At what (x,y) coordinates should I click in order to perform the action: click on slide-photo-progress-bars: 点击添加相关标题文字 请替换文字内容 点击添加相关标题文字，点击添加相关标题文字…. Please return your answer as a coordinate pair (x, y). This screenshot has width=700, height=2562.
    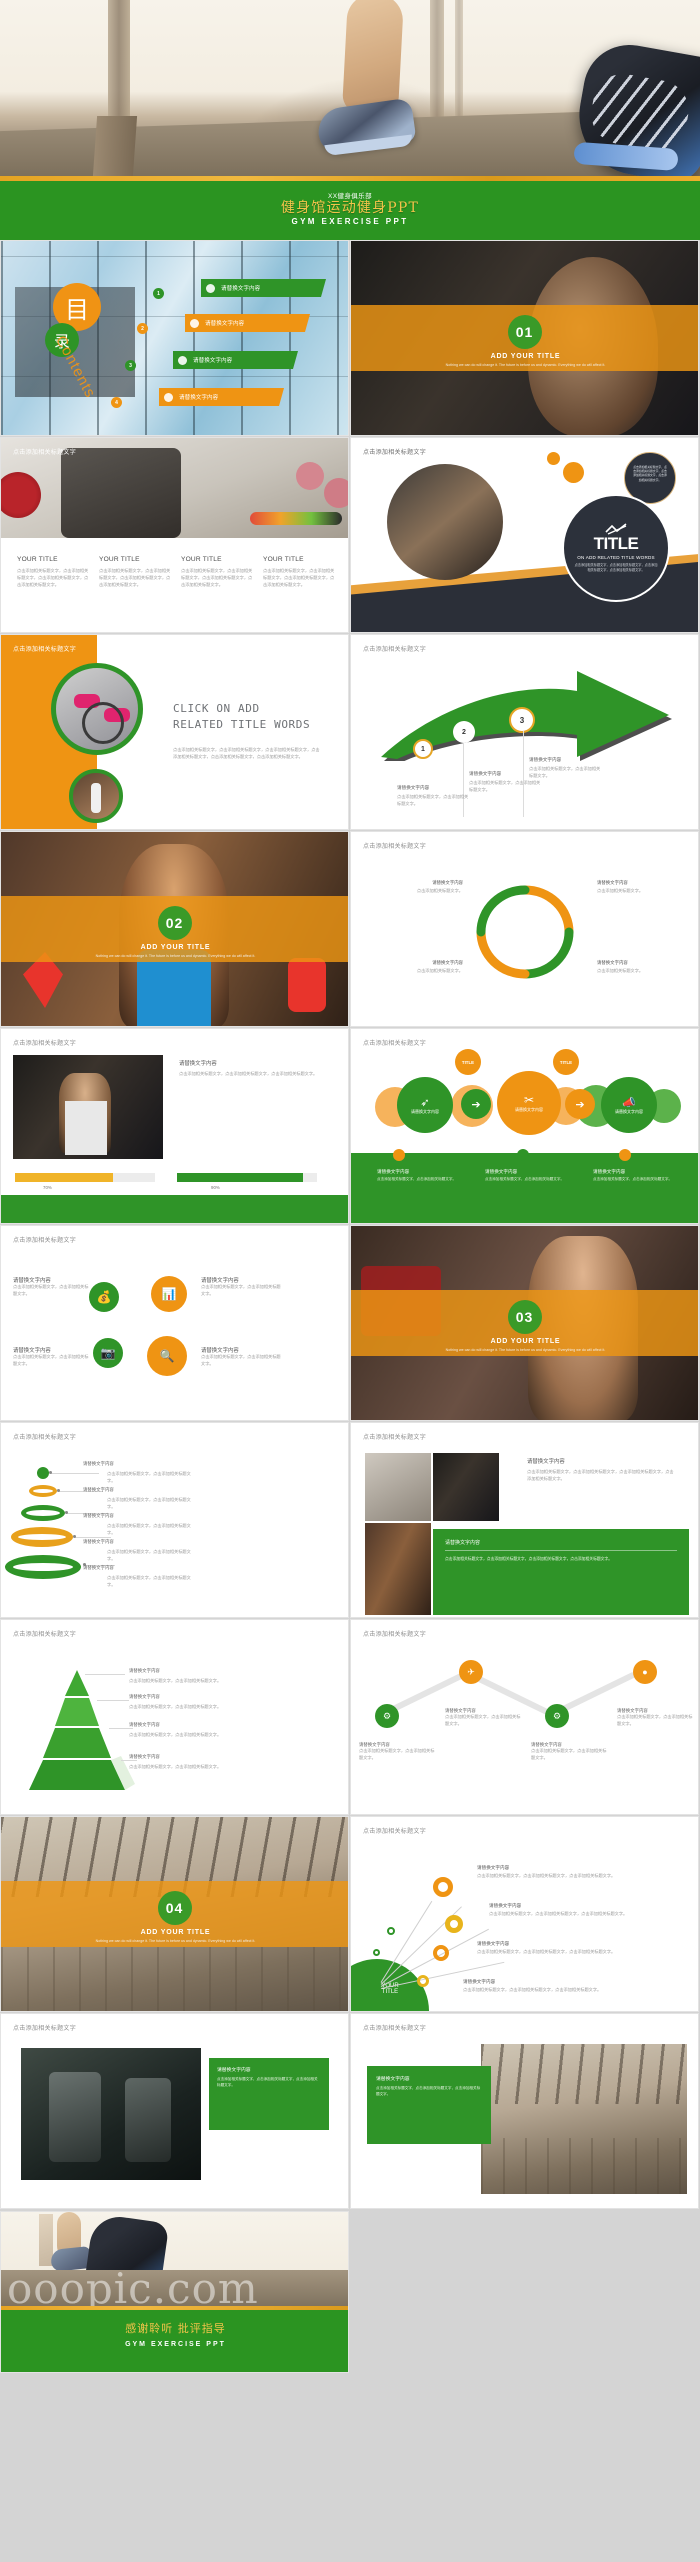
    Looking at the image, I should click on (174, 1126).